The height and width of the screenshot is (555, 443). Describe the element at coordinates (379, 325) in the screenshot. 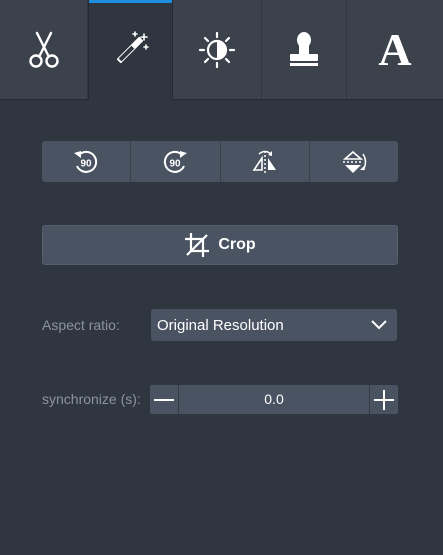

I see `chevron-down-icon` at that location.